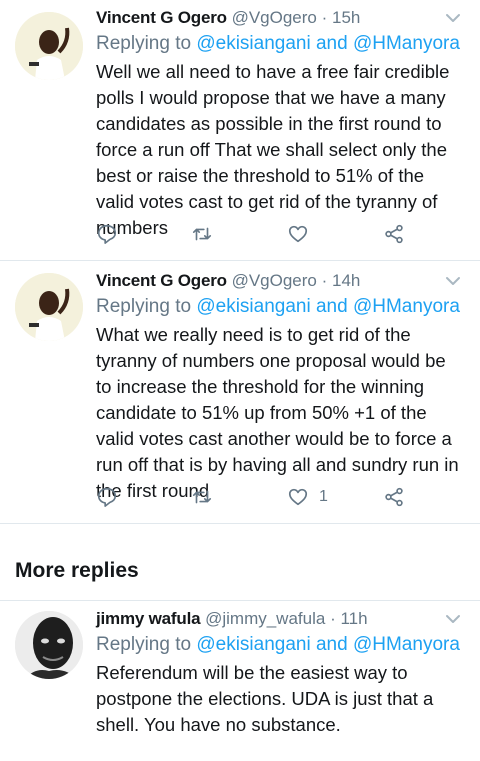 Image resolution: width=480 pixels, height=761 pixels. I want to click on like-button, so click(303, 234).